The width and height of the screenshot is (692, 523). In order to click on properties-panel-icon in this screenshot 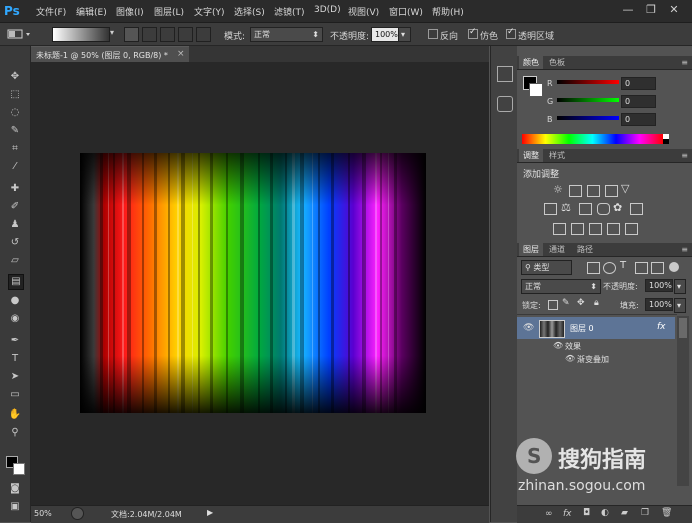, I will do `click(505, 104)`.